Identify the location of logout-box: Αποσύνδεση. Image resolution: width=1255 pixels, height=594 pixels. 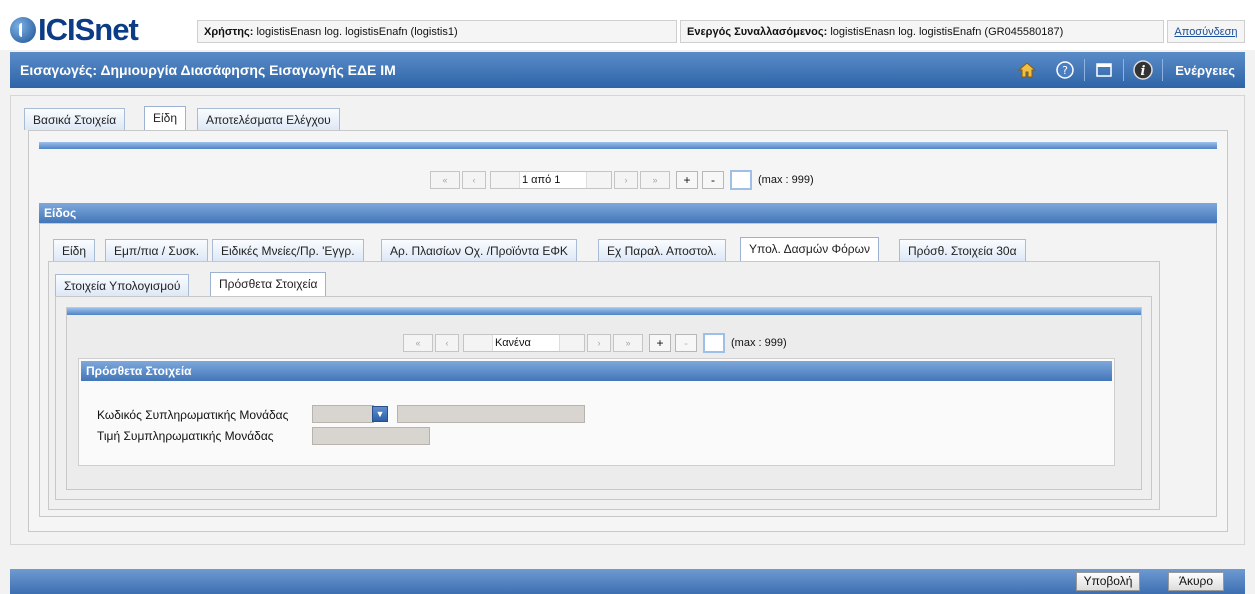
(1206, 31).